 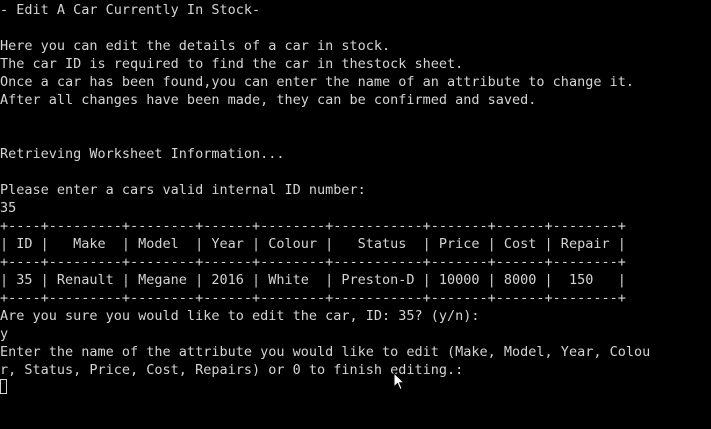 What do you see at coordinates (3, 386) in the screenshot?
I see `block-cursor-icon` at bounding box center [3, 386].